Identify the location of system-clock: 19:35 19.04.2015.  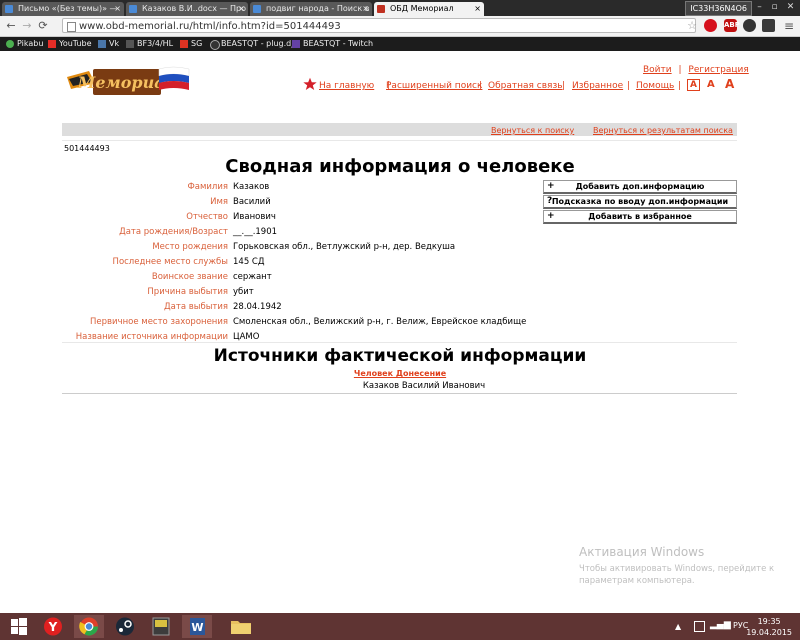
(769, 627).